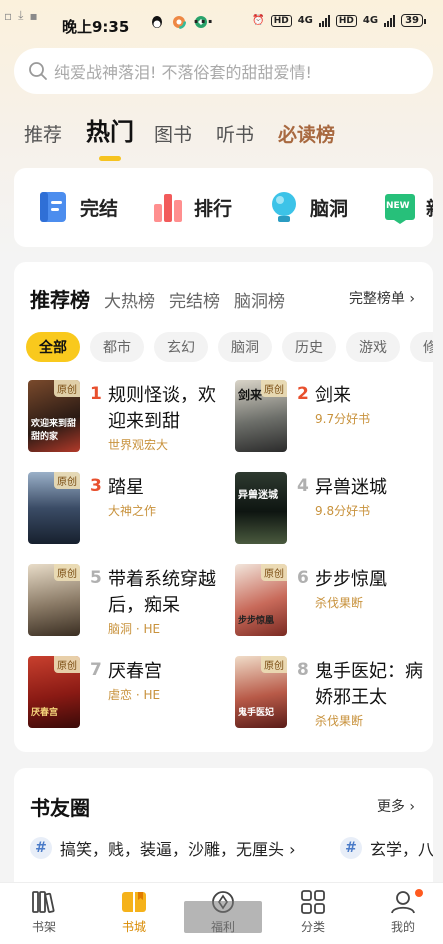  Describe the element at coordinates (303, 670) in the screenshot. I see `rank-number: 8` at that location.